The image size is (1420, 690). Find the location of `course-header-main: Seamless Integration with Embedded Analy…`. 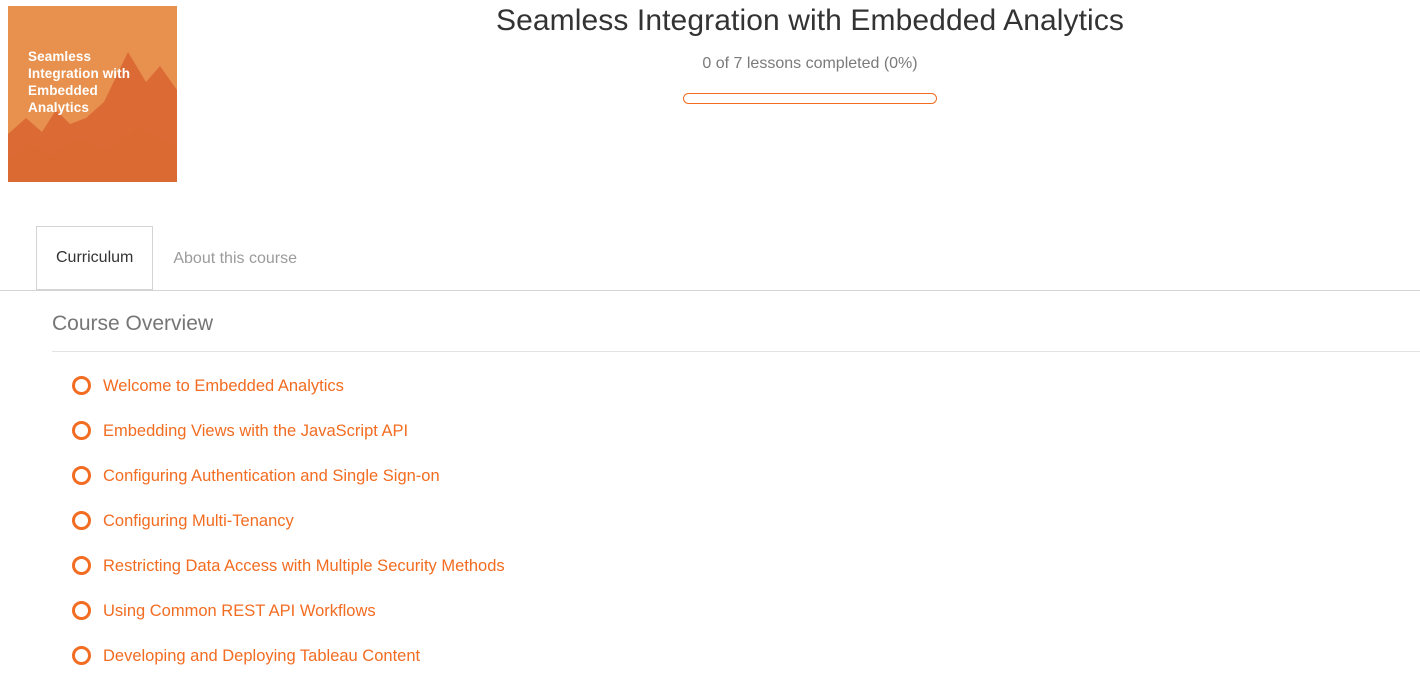

course-header-main: Seamless Integration with Embedded Analy… is located at coordinates (810, 52).